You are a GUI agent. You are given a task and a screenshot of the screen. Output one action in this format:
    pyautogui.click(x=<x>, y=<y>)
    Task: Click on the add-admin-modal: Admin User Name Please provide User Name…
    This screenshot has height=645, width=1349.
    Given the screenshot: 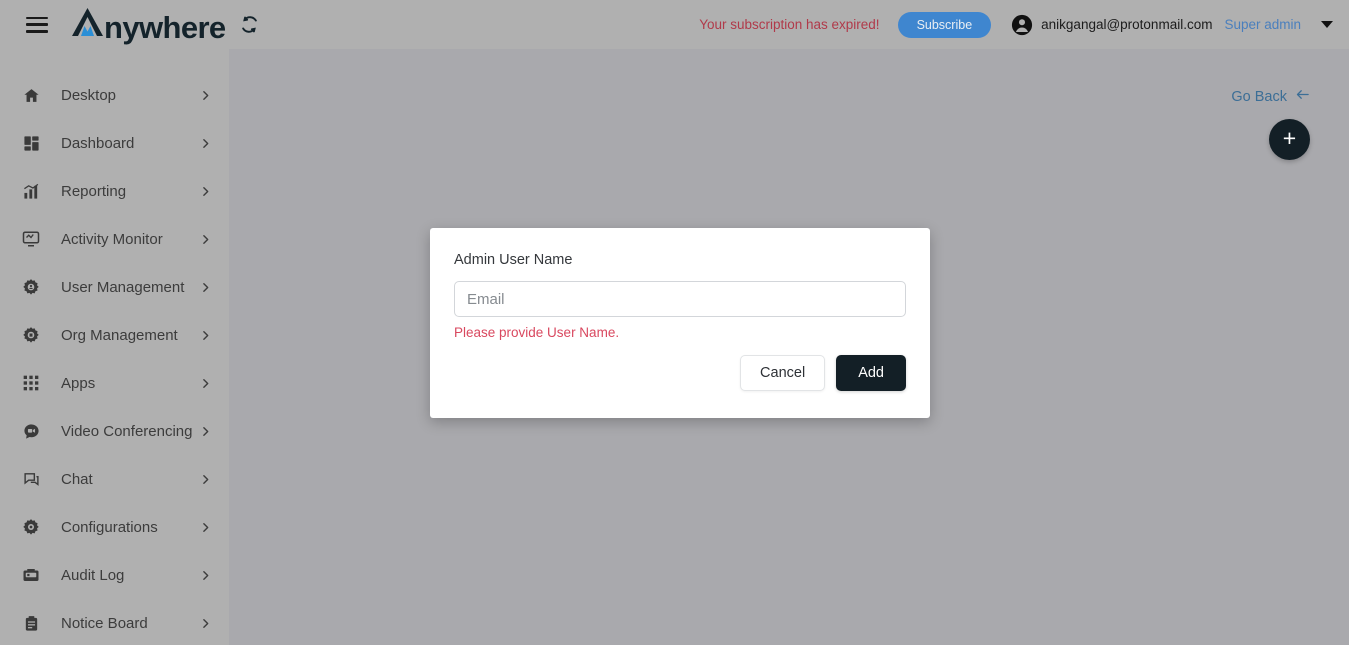 What is the action you would take?
    pyautogui.click(x=680, y=323)
    